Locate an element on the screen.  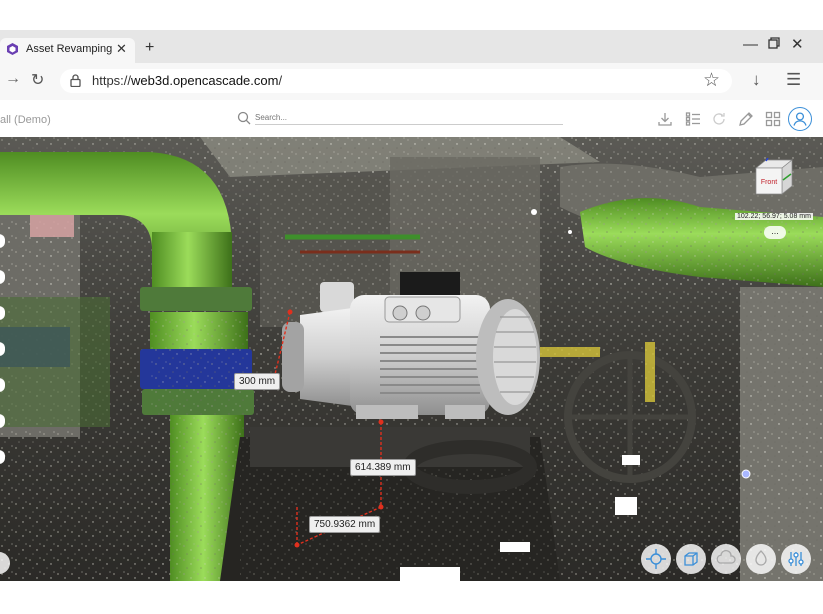
project-name: all (Demo) is located at coordinates (25, 120).